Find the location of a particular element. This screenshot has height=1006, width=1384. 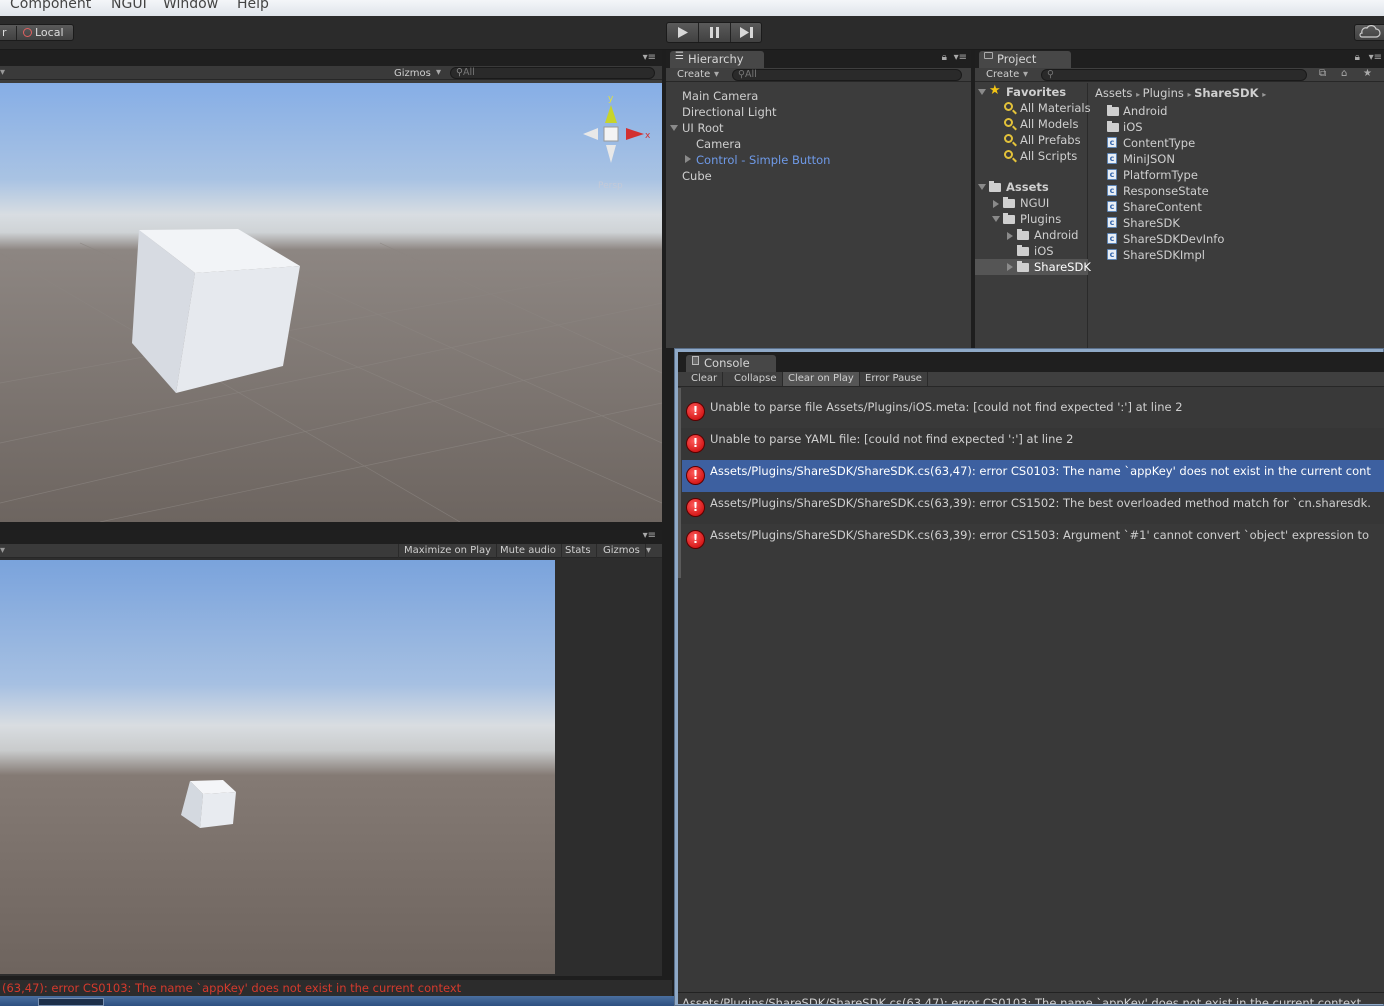

menu-component: Component is located at coordinates (50, 6).